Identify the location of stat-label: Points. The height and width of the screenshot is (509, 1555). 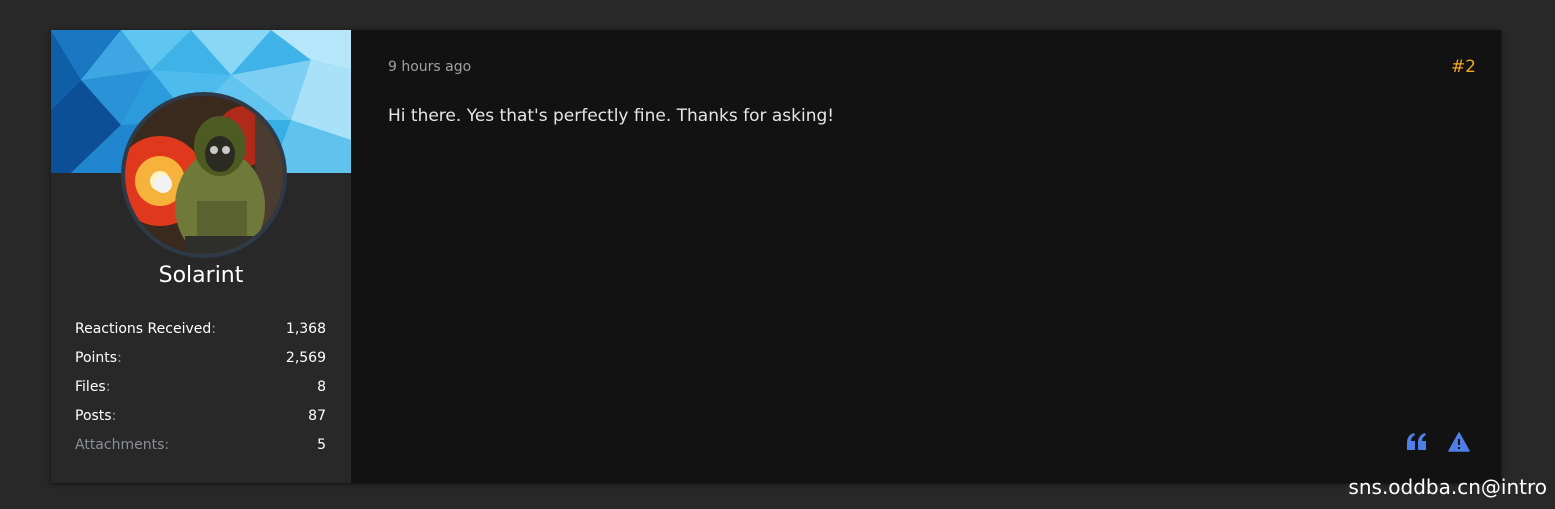
(96, 358).